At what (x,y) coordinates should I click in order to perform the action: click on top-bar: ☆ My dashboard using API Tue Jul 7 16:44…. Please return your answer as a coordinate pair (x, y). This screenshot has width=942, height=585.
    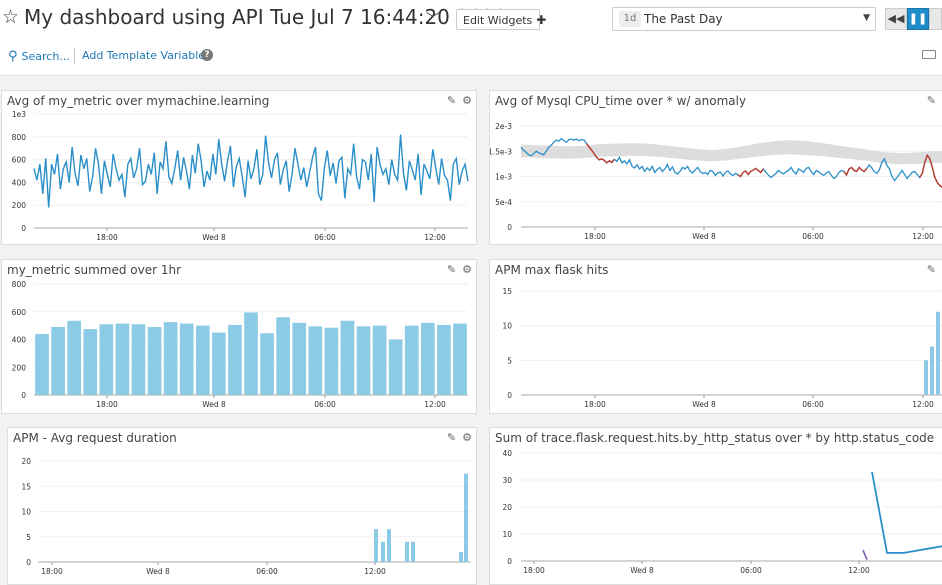
    Looking at the image, I should click on (471, 38).